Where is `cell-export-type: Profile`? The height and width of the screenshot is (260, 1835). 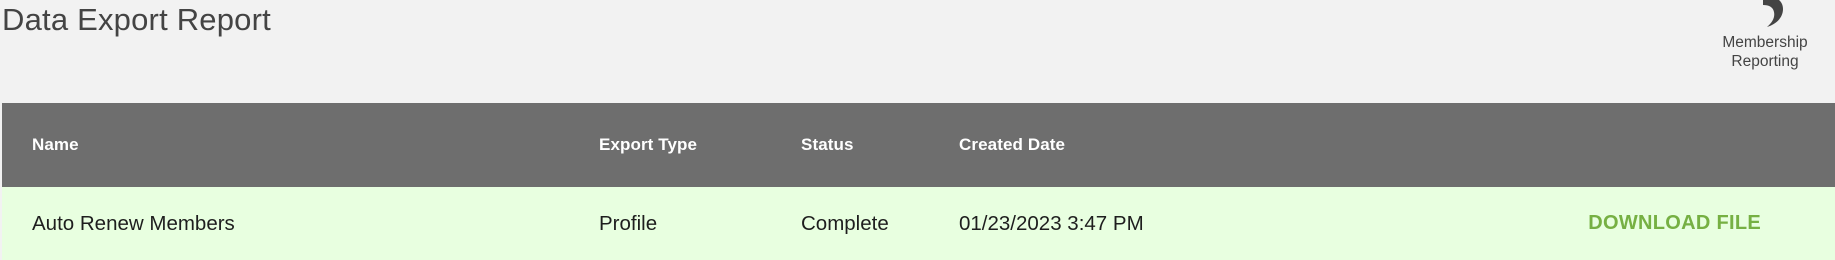
cell-export-type: Profile is located at coordinates (628, 223).